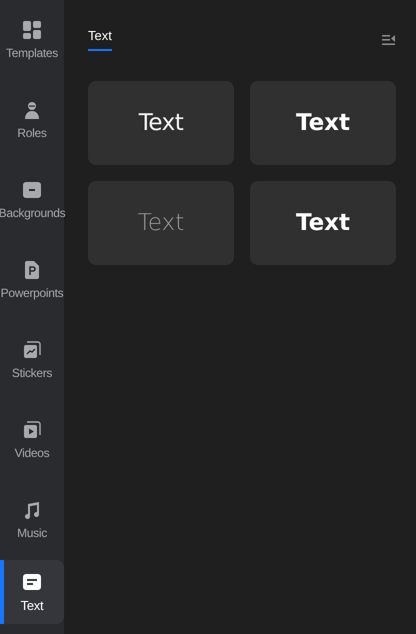 The width and height of the screenshot is (416, 634). I want to click on sidebar-item: Music, so click(32, 520).